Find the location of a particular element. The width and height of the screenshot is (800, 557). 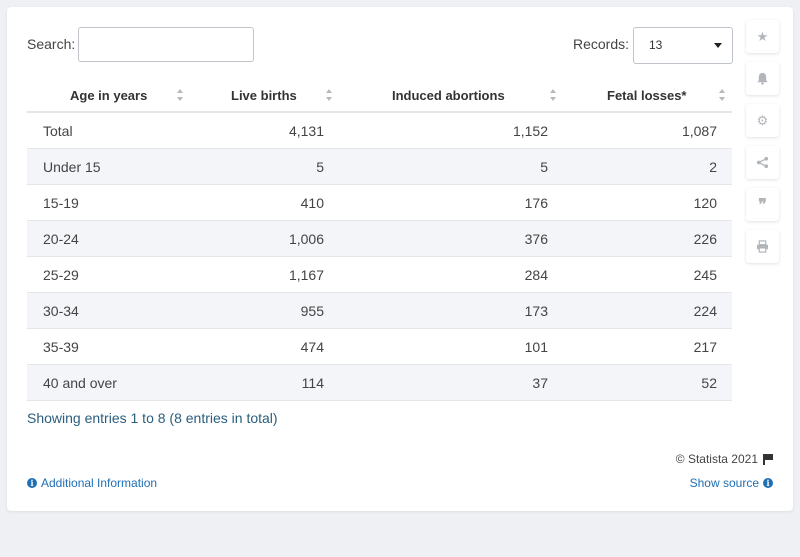

cite-button: ❞ is located at coordinates (762, 204).